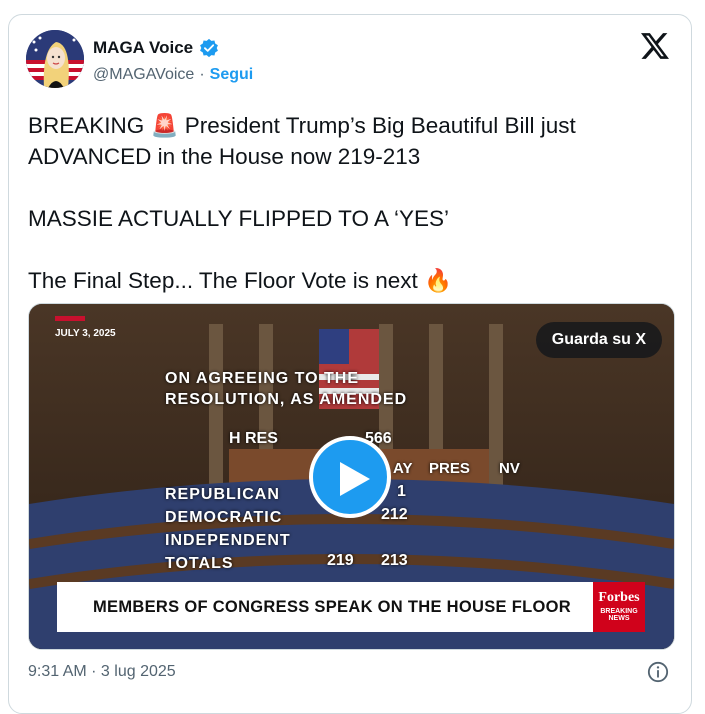 The height and width of the screenshot is (714, 705). Describe the element at coordinates (253, 438) in the screenshot. I see `bill-label: H RES` at that location.